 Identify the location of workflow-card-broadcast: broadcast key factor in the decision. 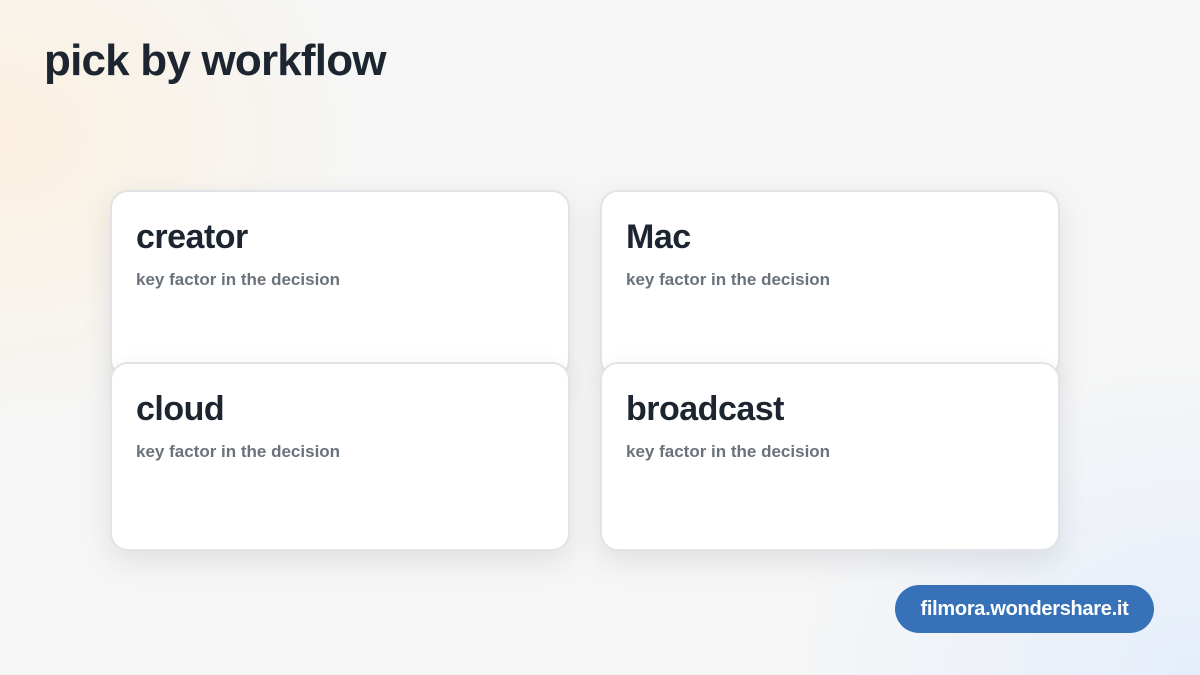
(830, 456).